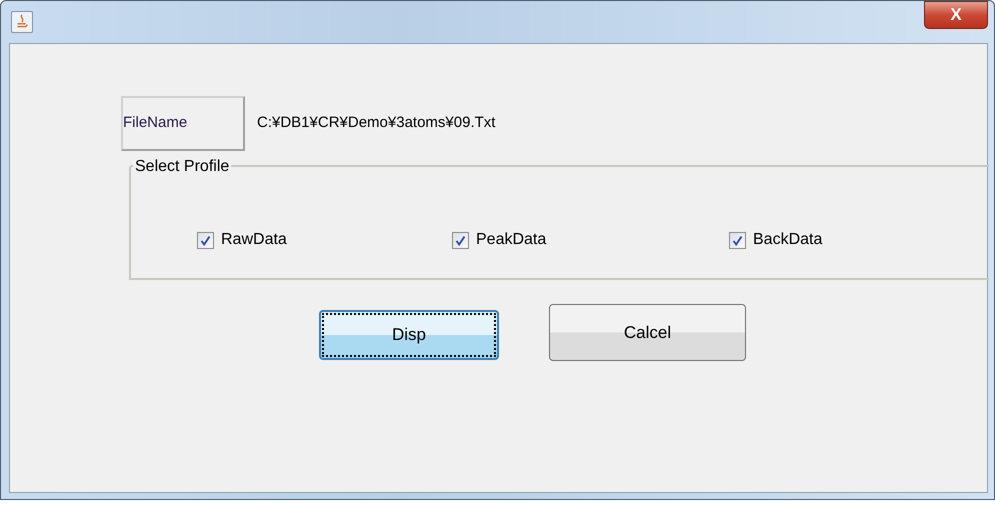 The image size is (995, 505). What do you see at coordinates (590, 240) in the screenshot?
I see `profile-checkbox: PeakData` at bounding box center [590, 240].